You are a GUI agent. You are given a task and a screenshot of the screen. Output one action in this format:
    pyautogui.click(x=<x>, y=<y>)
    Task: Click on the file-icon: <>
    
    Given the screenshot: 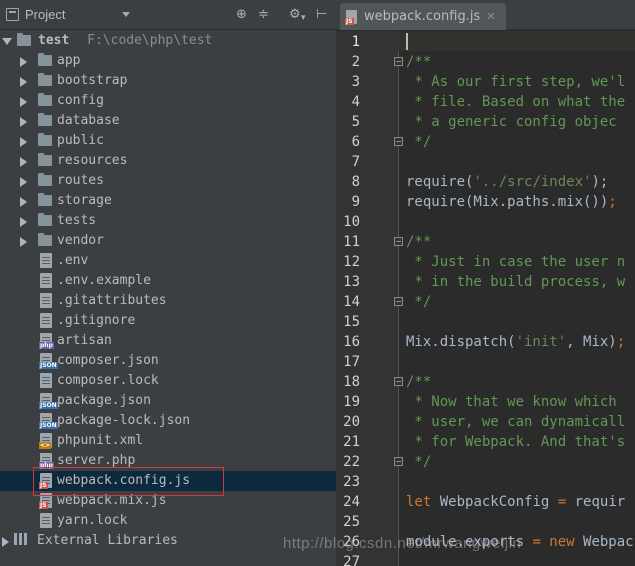 What is the action you would take?
    pyautogui.click(x=45, y=441)
    